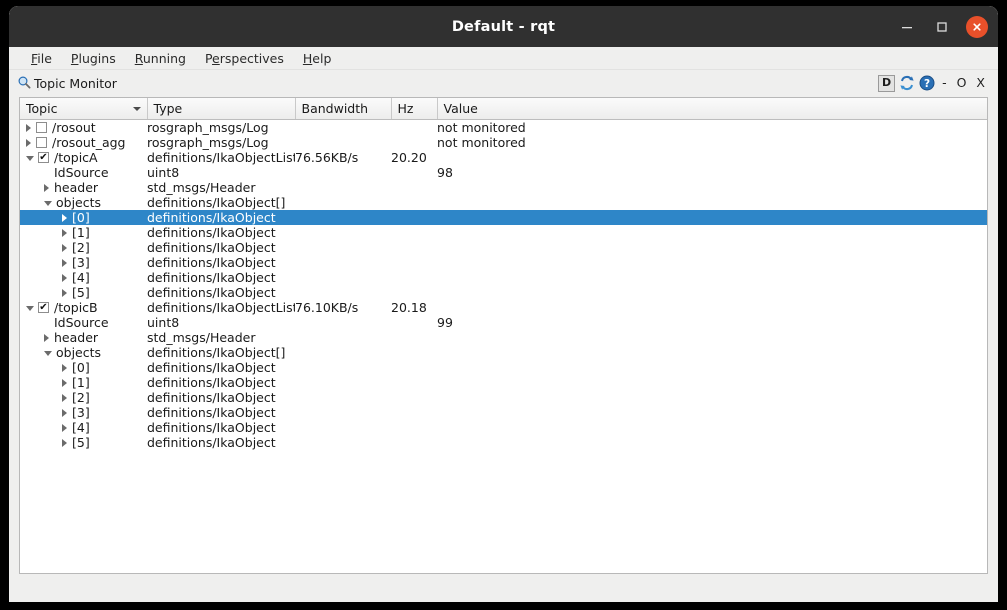  Describe the element at coordinates (962, 83) in the screenshot. I see `plugin-float-button: O` at that location.